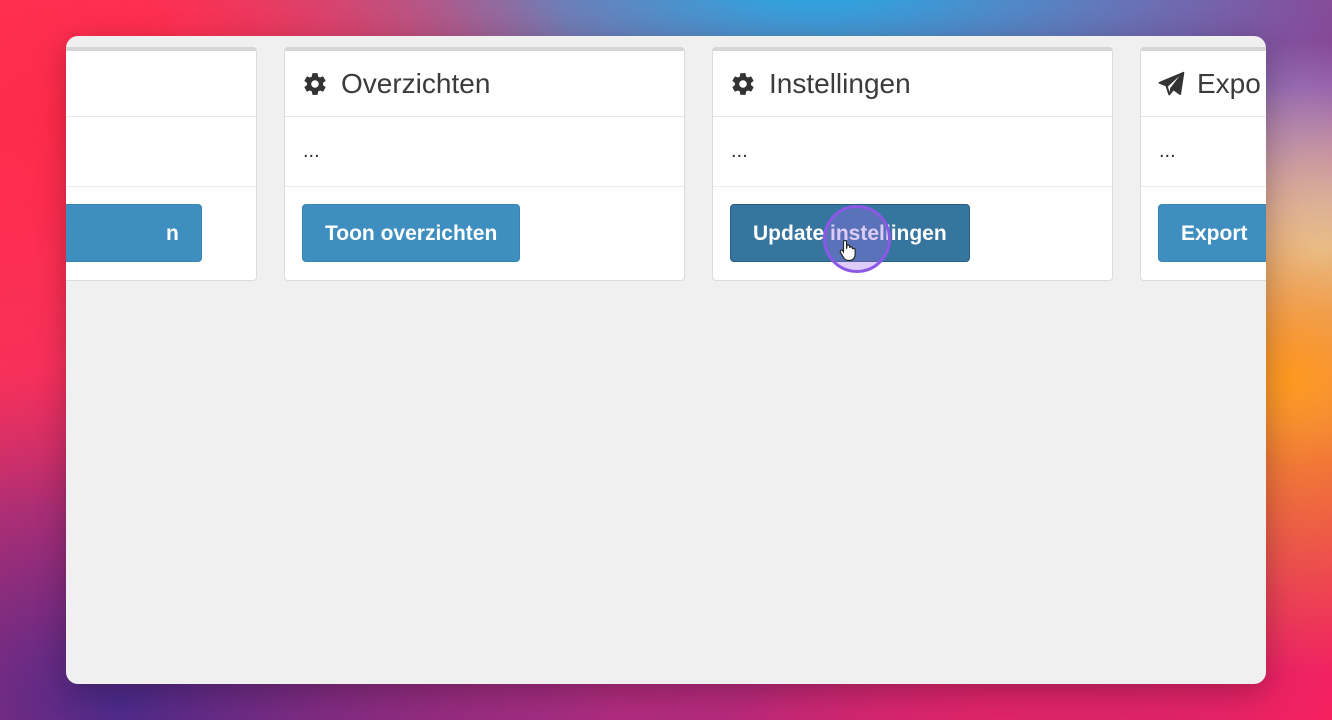 Image resolution: width=1332 pixels, height=720 pixels. I want to click on export-button: Export, so click(1212, 233).